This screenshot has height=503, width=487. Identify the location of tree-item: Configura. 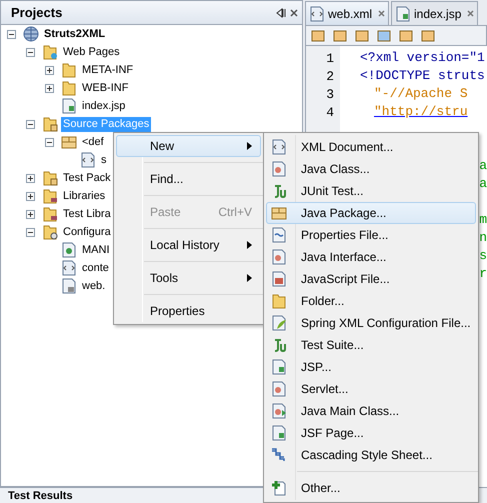
(87, 232).